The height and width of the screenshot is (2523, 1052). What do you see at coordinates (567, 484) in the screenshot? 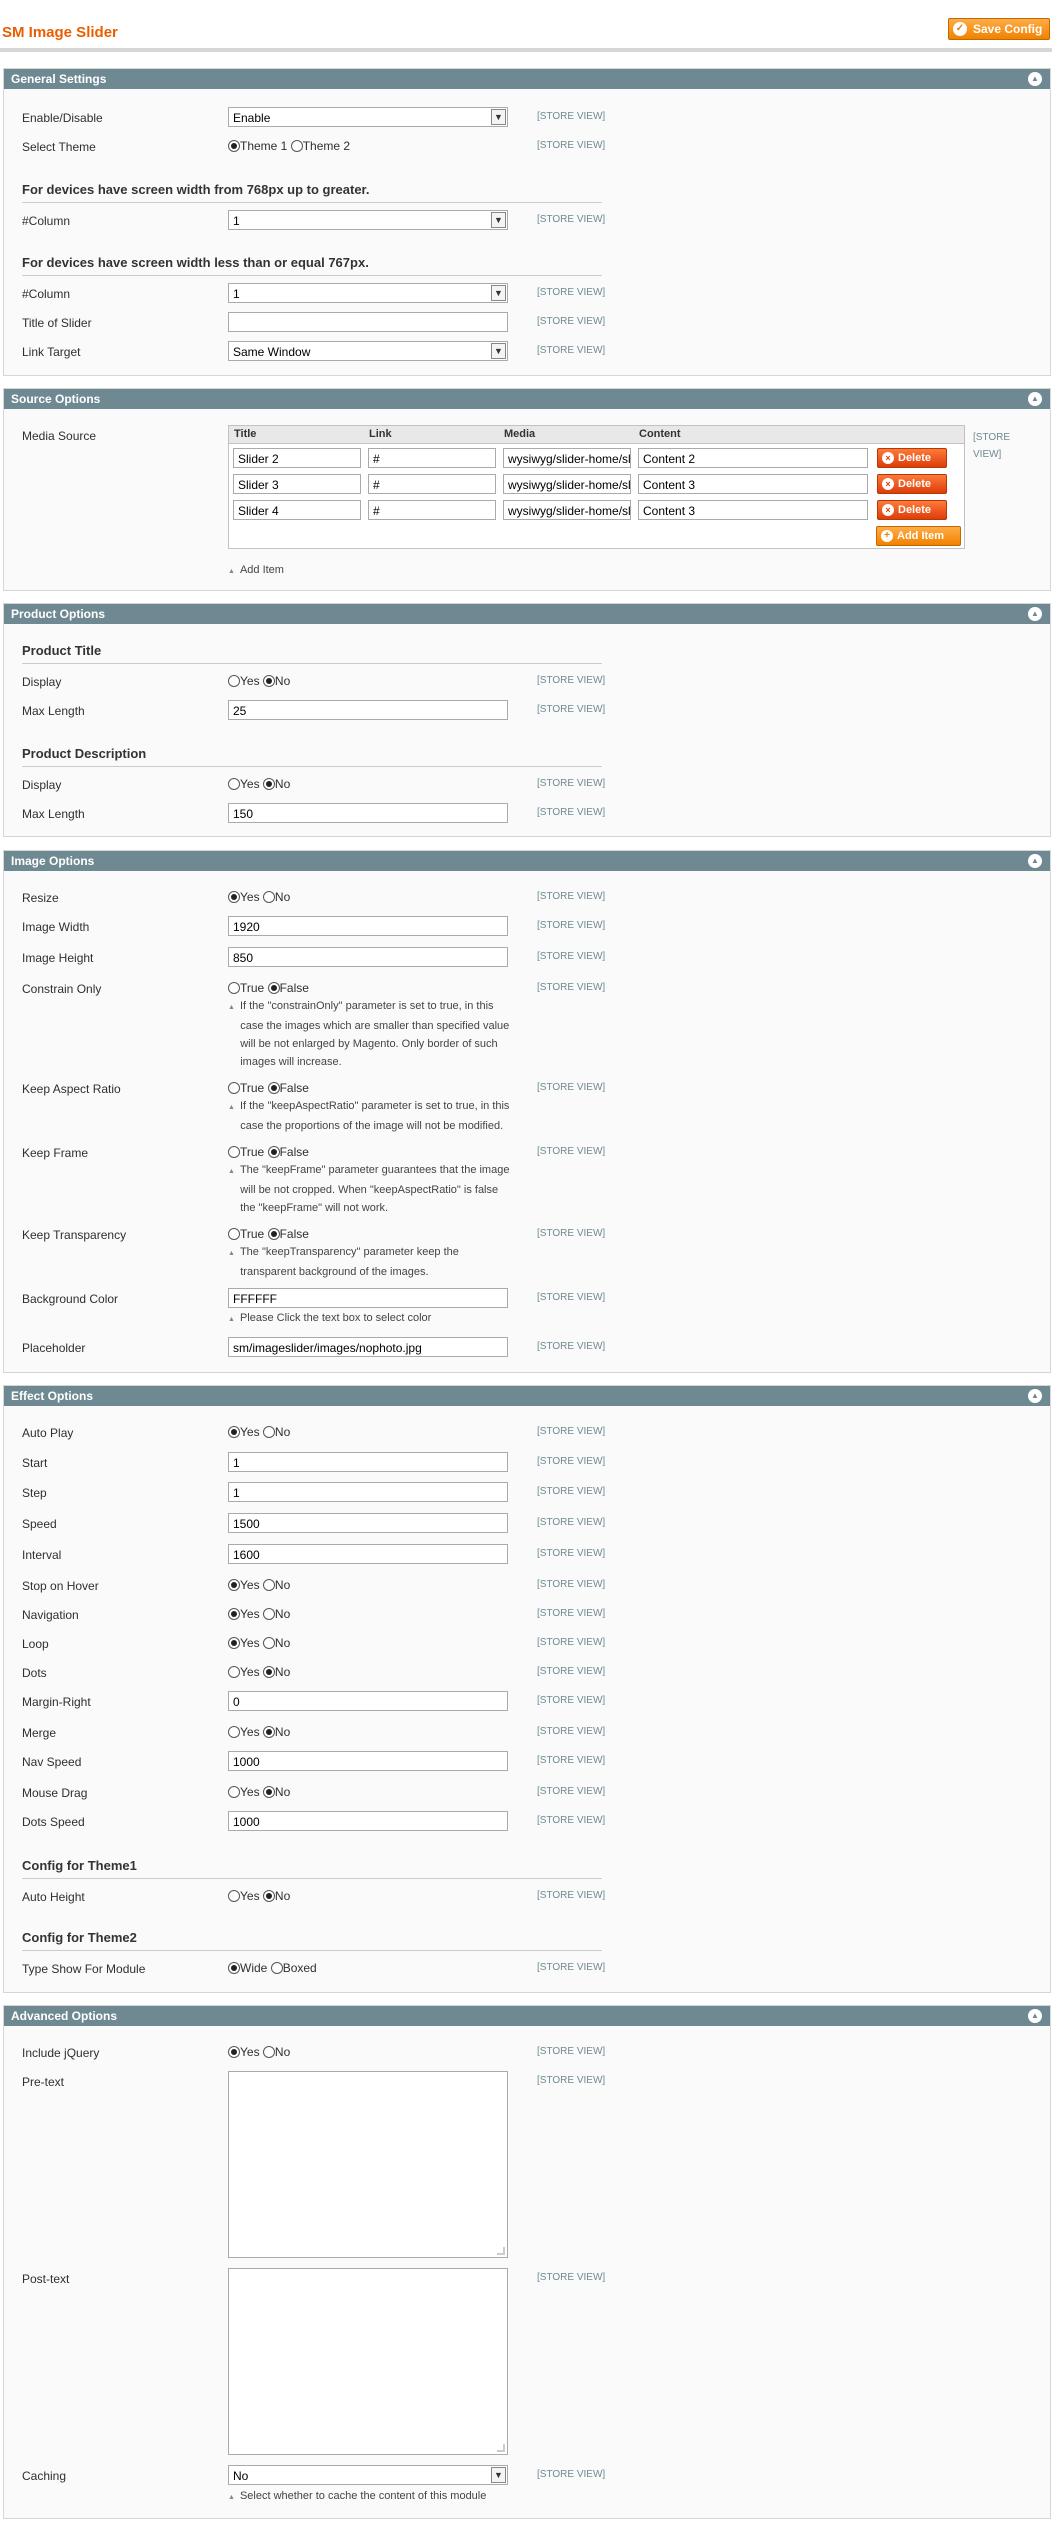
I see `row-media-input: wysiwyg/slider-home/slider-3.jpg` at bounding box center [567, 484].